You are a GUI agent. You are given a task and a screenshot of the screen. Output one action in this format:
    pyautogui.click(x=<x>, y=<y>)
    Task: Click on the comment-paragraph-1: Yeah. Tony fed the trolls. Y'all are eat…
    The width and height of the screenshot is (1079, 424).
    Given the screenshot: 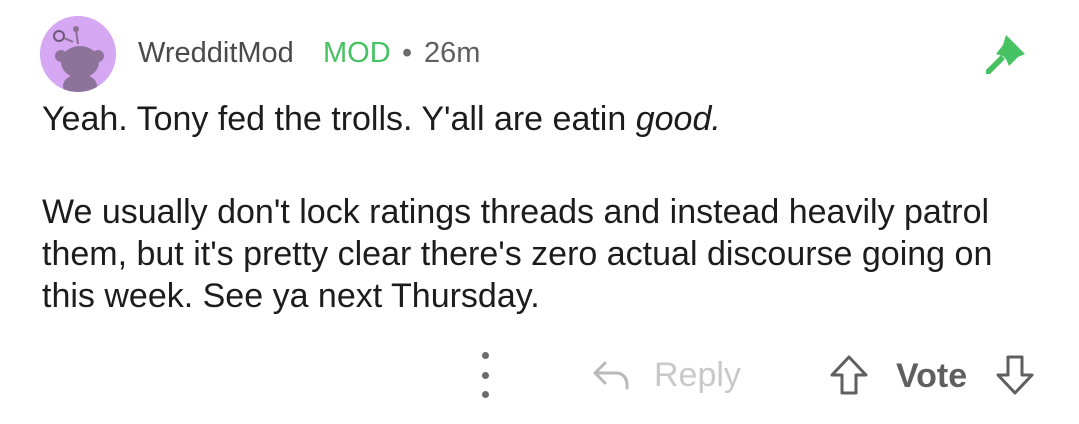 What is the action you would take?
    pyautogui.click(x=547, y=119)
    